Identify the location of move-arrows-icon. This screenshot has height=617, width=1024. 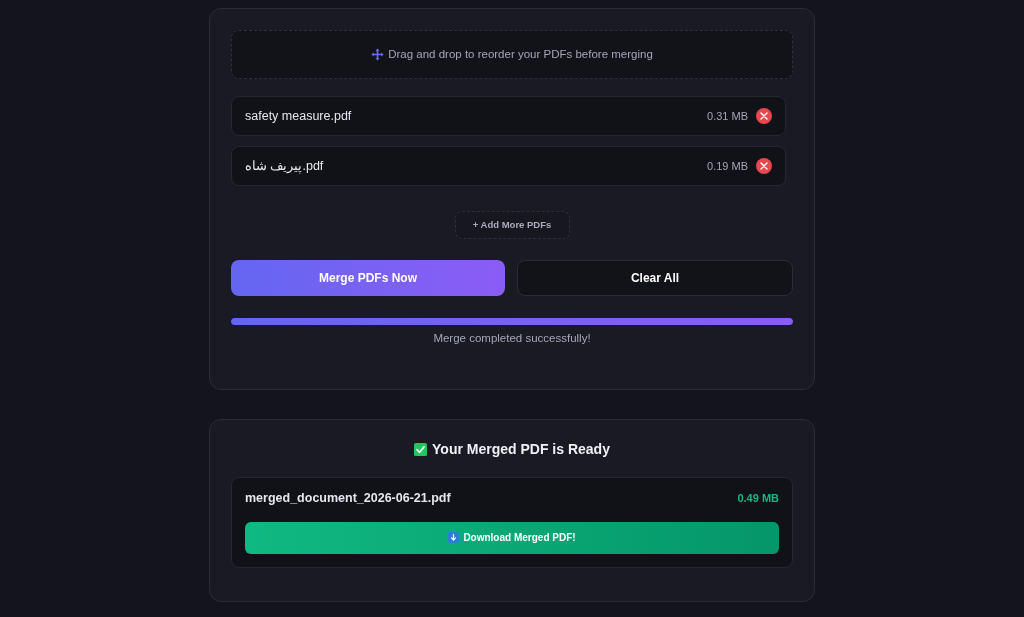
(378, 54).